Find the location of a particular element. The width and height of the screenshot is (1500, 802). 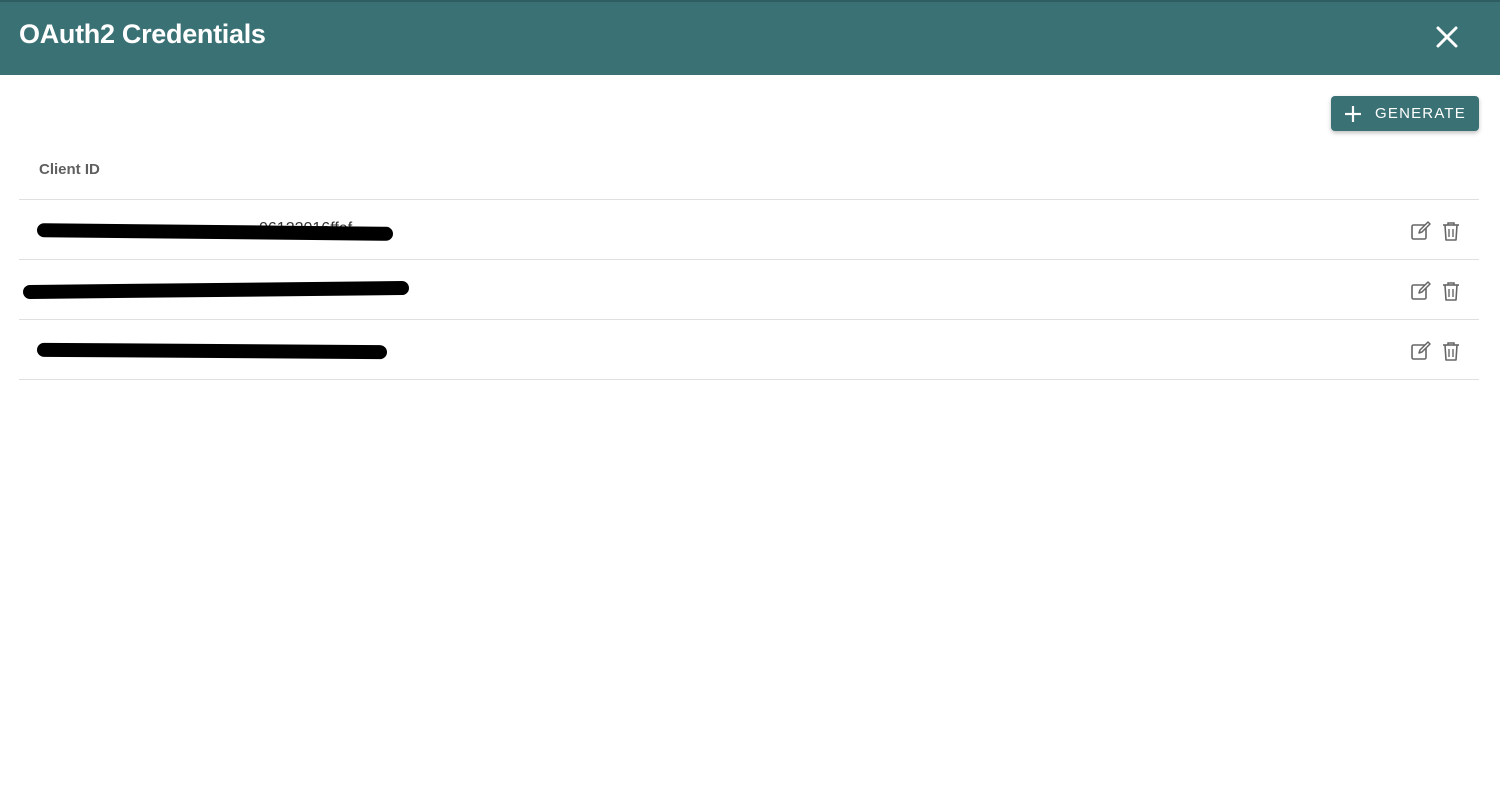

close-icon is located at coordinates (1447, 37).